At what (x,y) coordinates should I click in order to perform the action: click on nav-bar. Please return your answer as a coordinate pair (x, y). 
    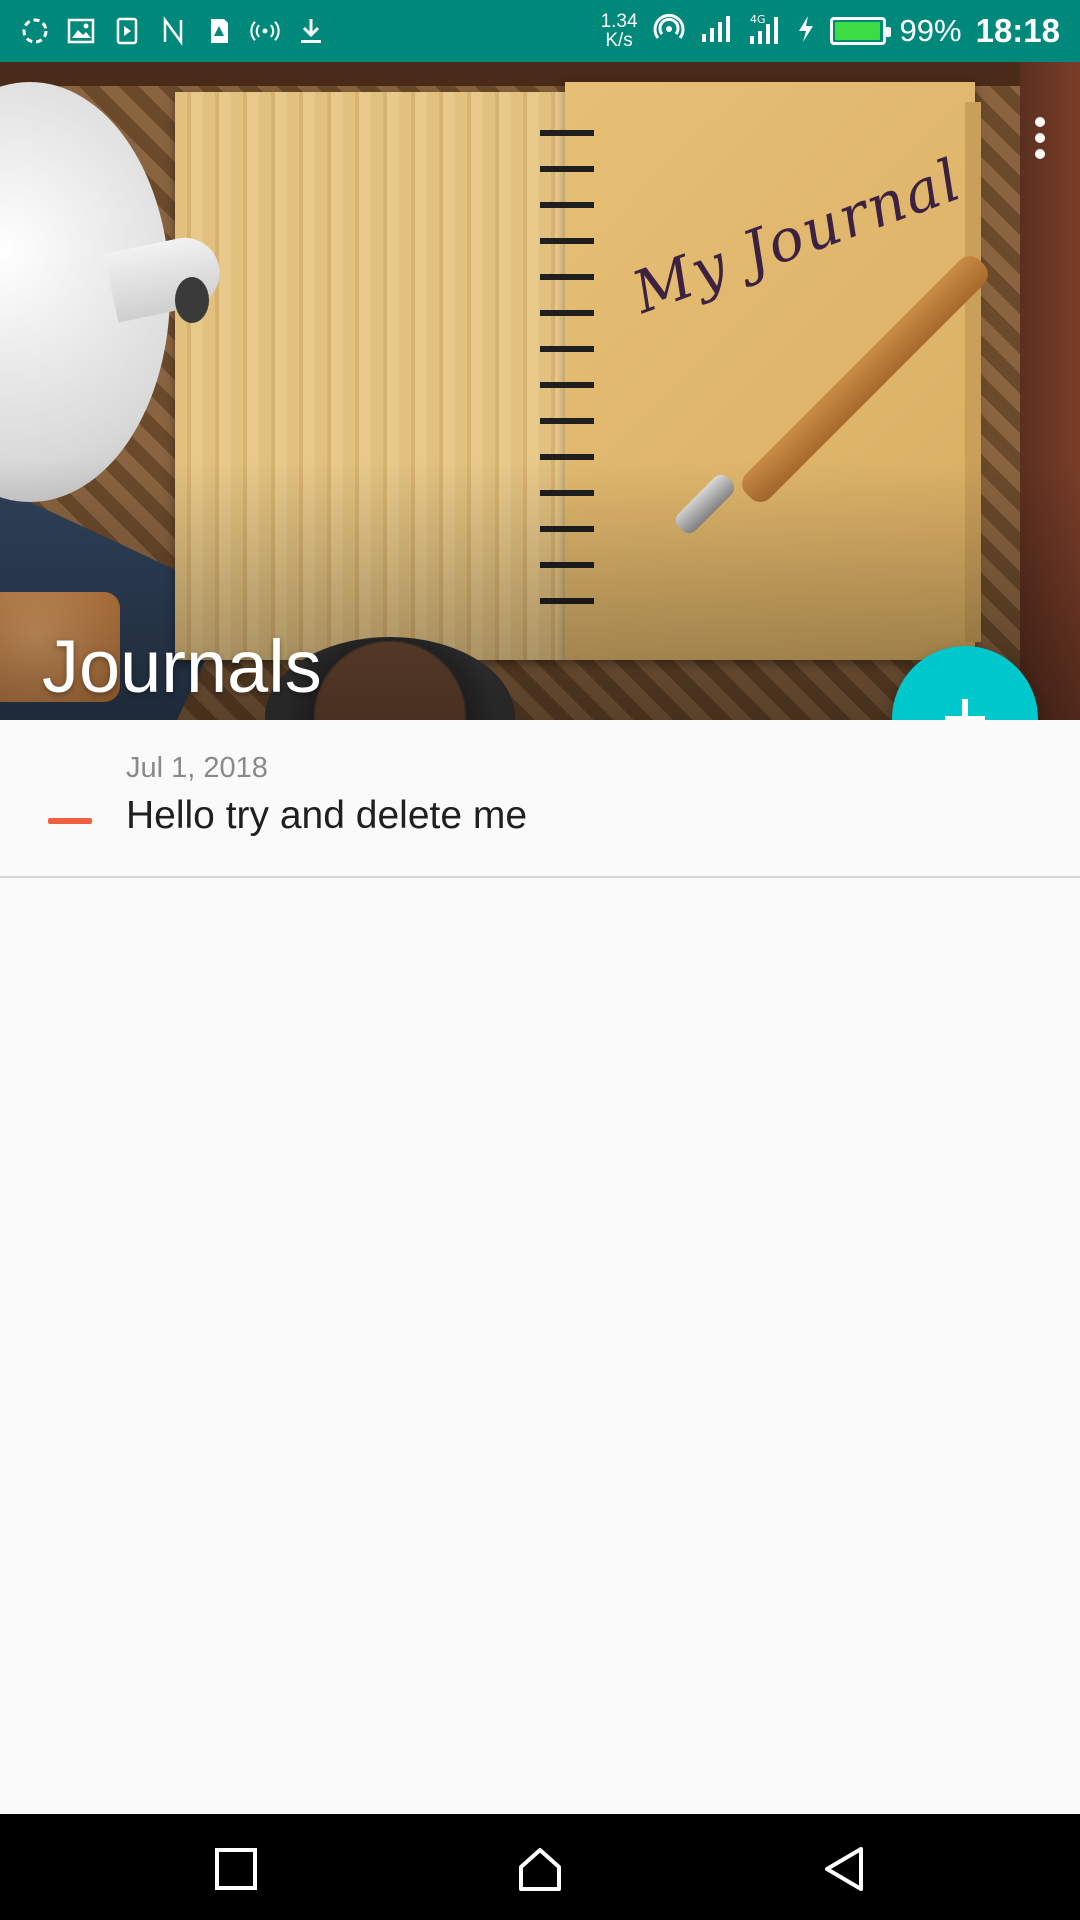
    Looking at the image, I should click on (540, 1867).